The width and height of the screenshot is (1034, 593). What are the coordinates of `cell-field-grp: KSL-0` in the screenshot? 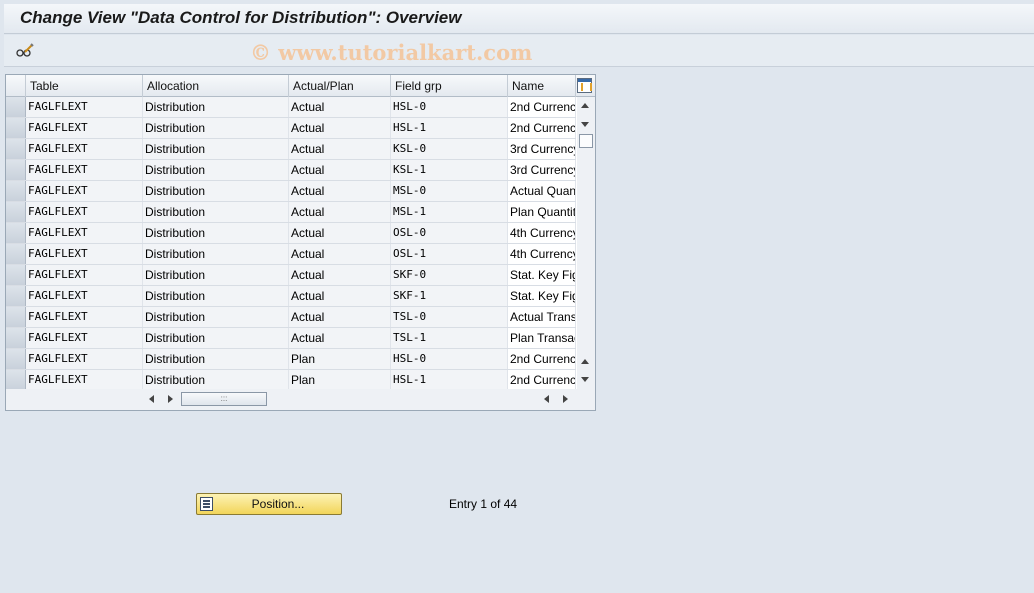 It's located at (449, 149).